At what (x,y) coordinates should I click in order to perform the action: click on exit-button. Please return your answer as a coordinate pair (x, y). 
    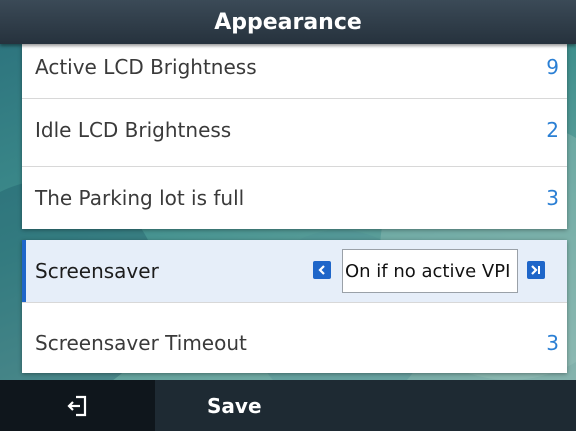
    Looking at the image, I should click on (77, 405).